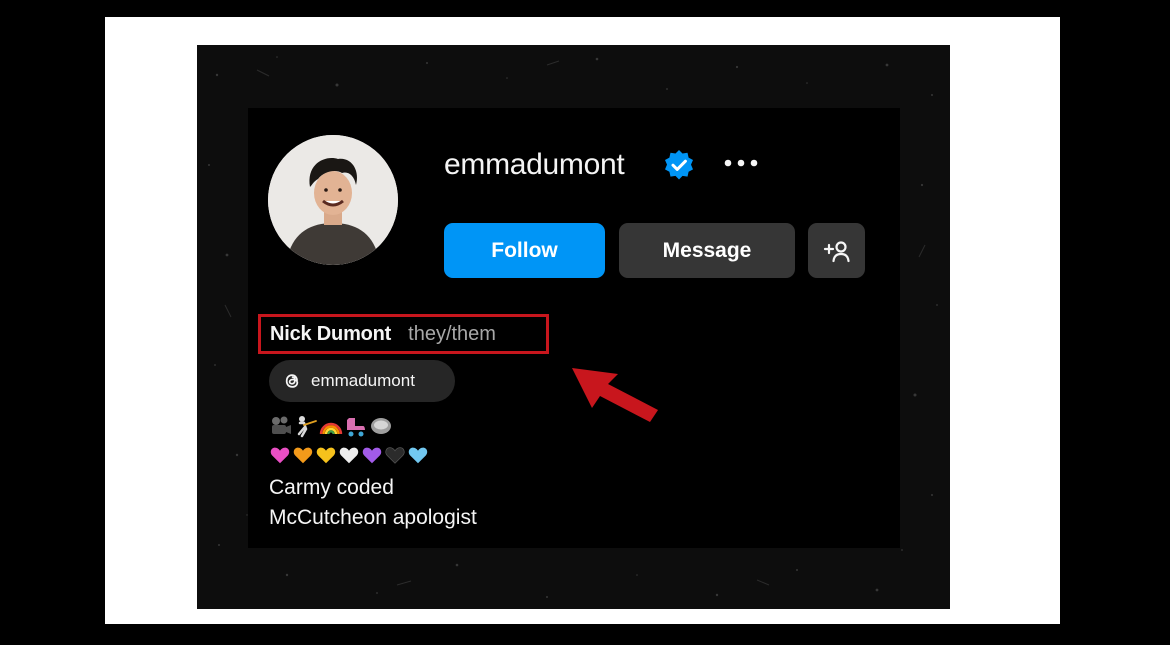 This screenshot has height=645, width=1170. What do you see at coordinates (331, 333) in the screenshot?
I see `full-name: Nick Dumont` at bounding box center [331, 333].